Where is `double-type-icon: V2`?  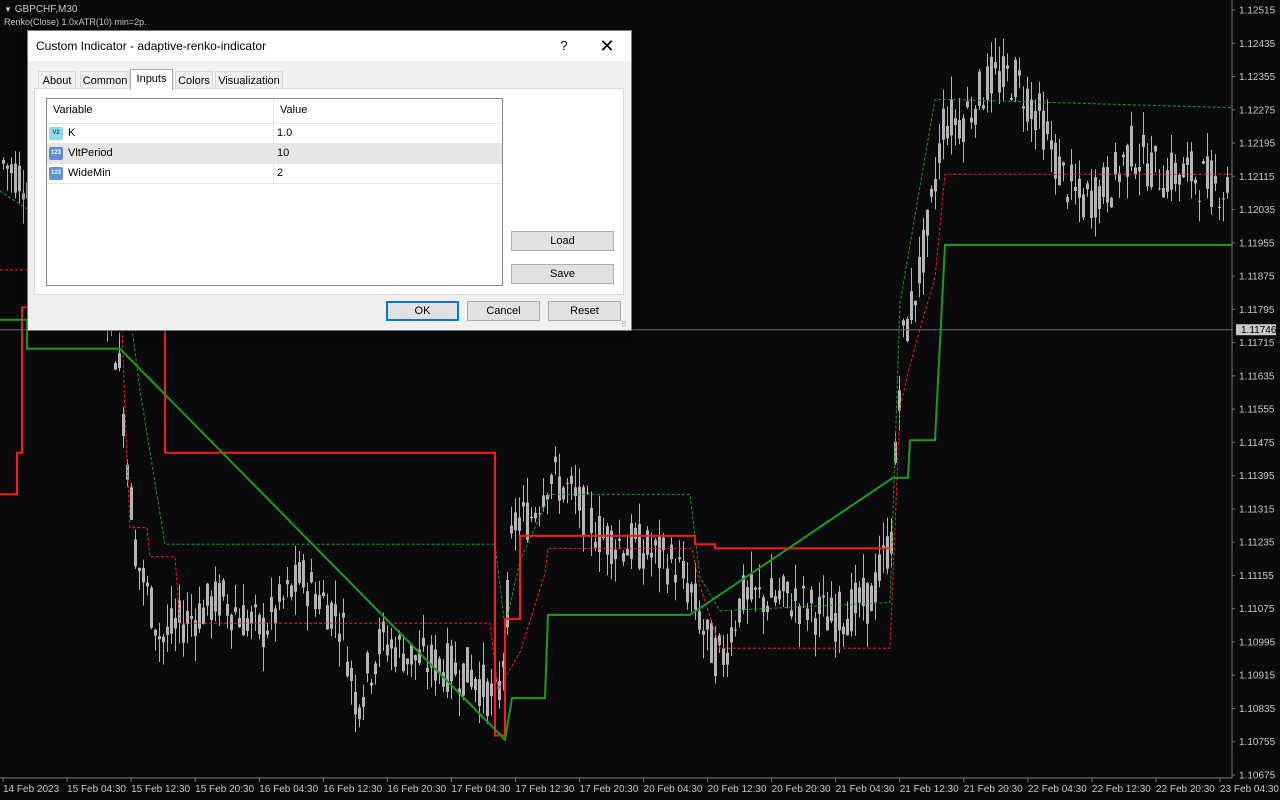
double-type-icon: V2 is located at coordinates (56, 133).